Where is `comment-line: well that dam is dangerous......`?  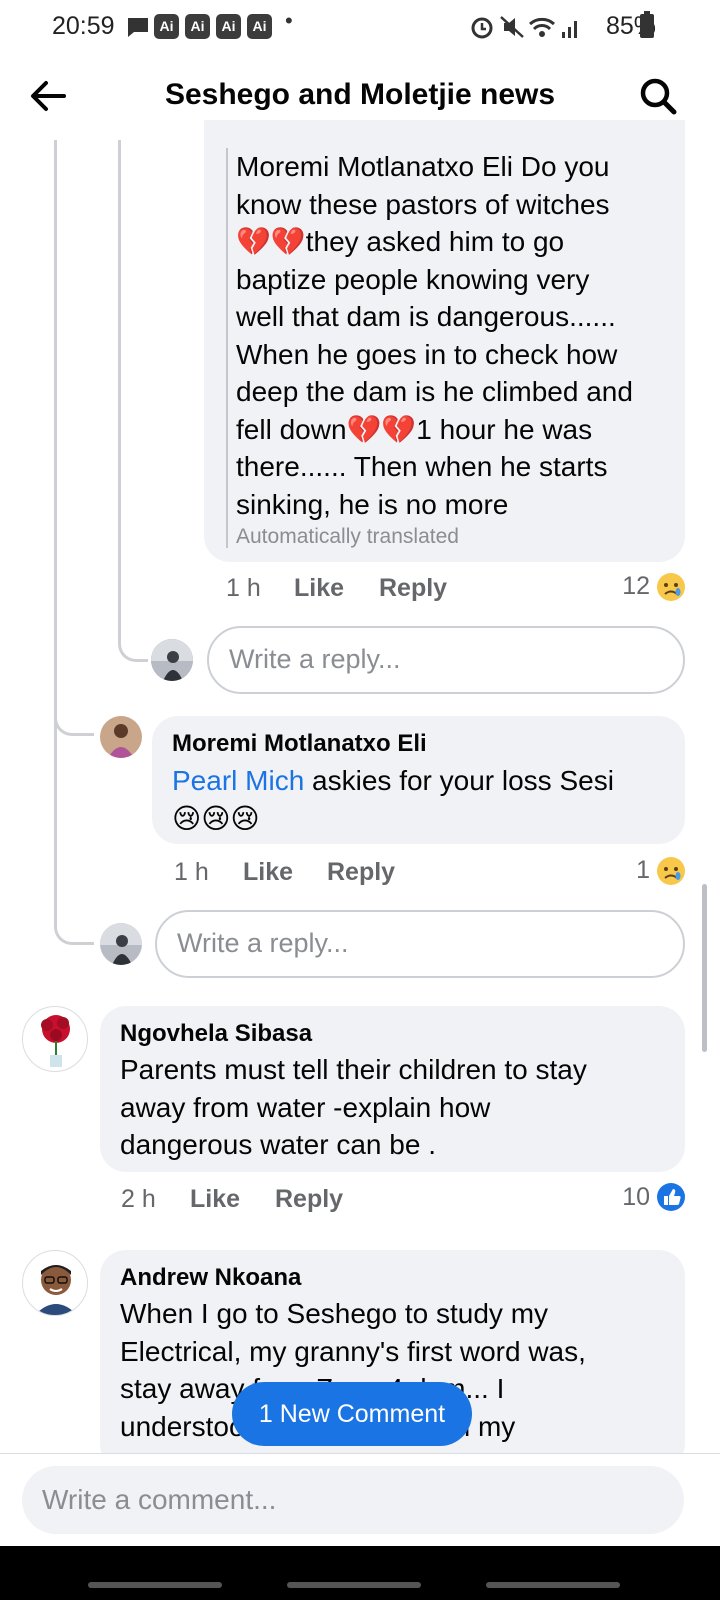 comment-line: well that dam is dangerous...... is located at coordinates (426, 316).